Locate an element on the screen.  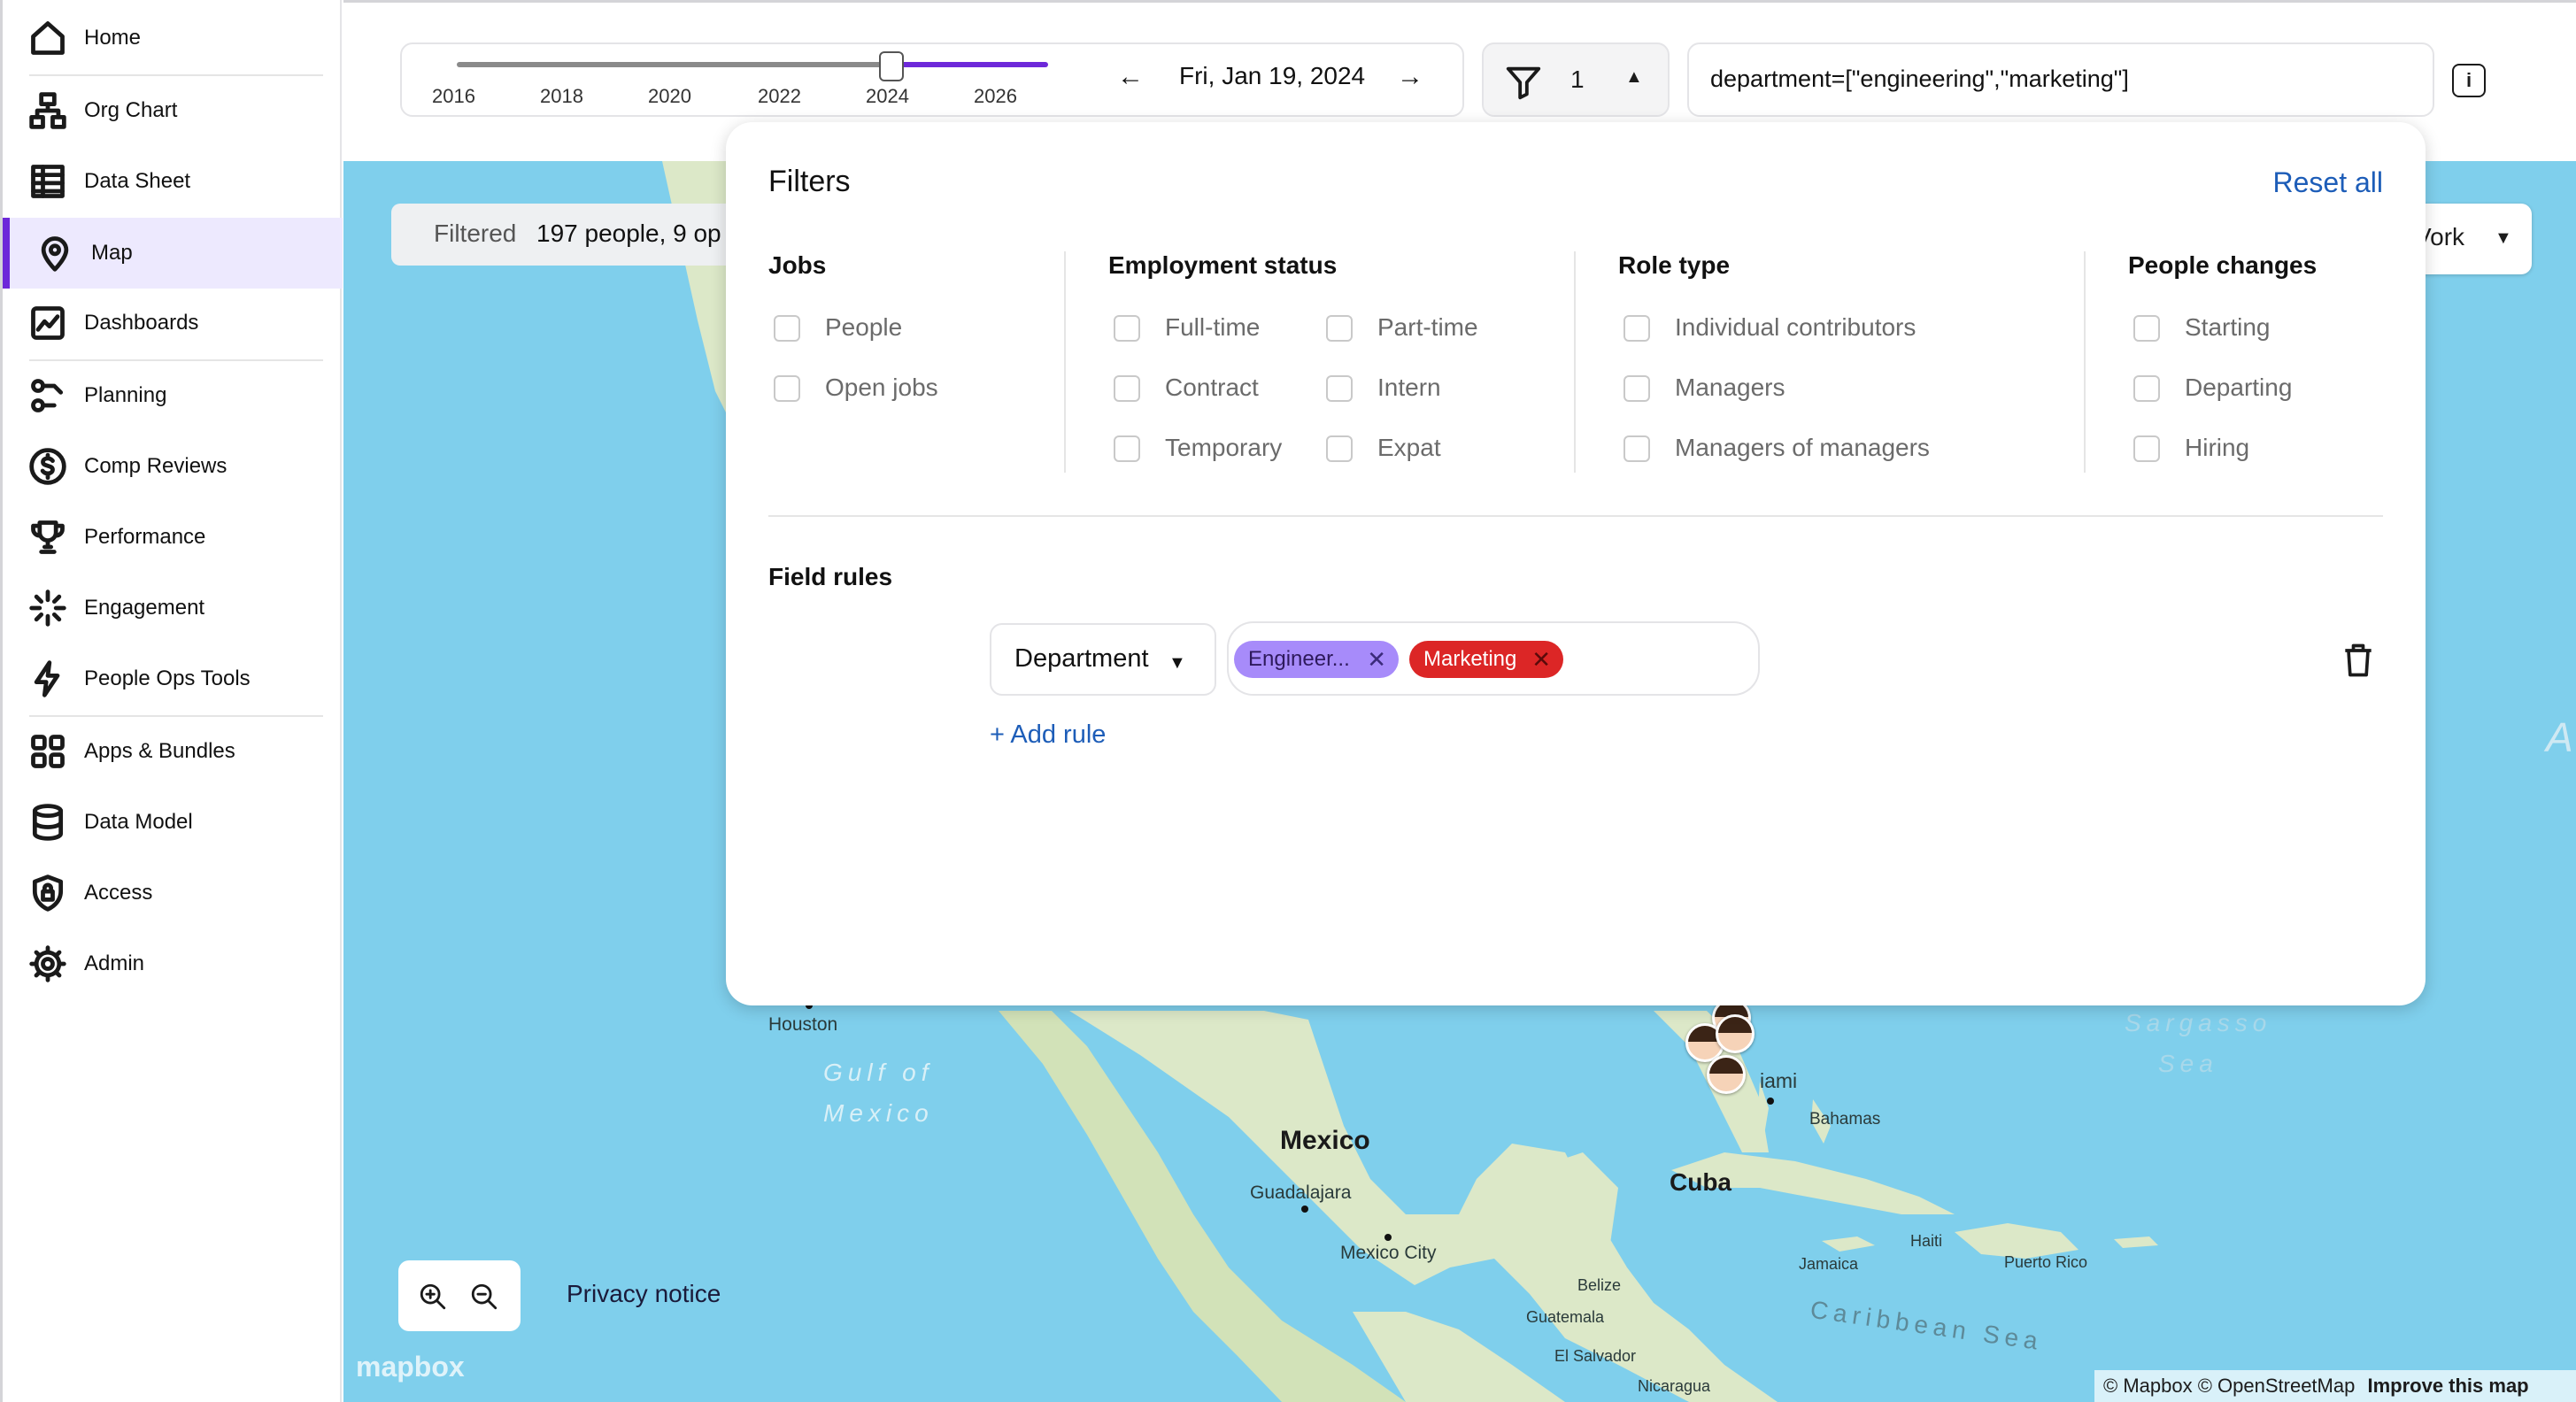
checkbox-part-time is located at coordinates (1339, 328).